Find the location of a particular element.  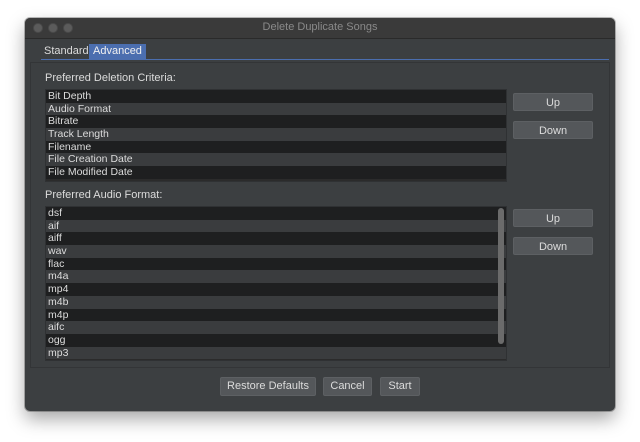

format-up-button: Up is located at coordinates (553, 218).